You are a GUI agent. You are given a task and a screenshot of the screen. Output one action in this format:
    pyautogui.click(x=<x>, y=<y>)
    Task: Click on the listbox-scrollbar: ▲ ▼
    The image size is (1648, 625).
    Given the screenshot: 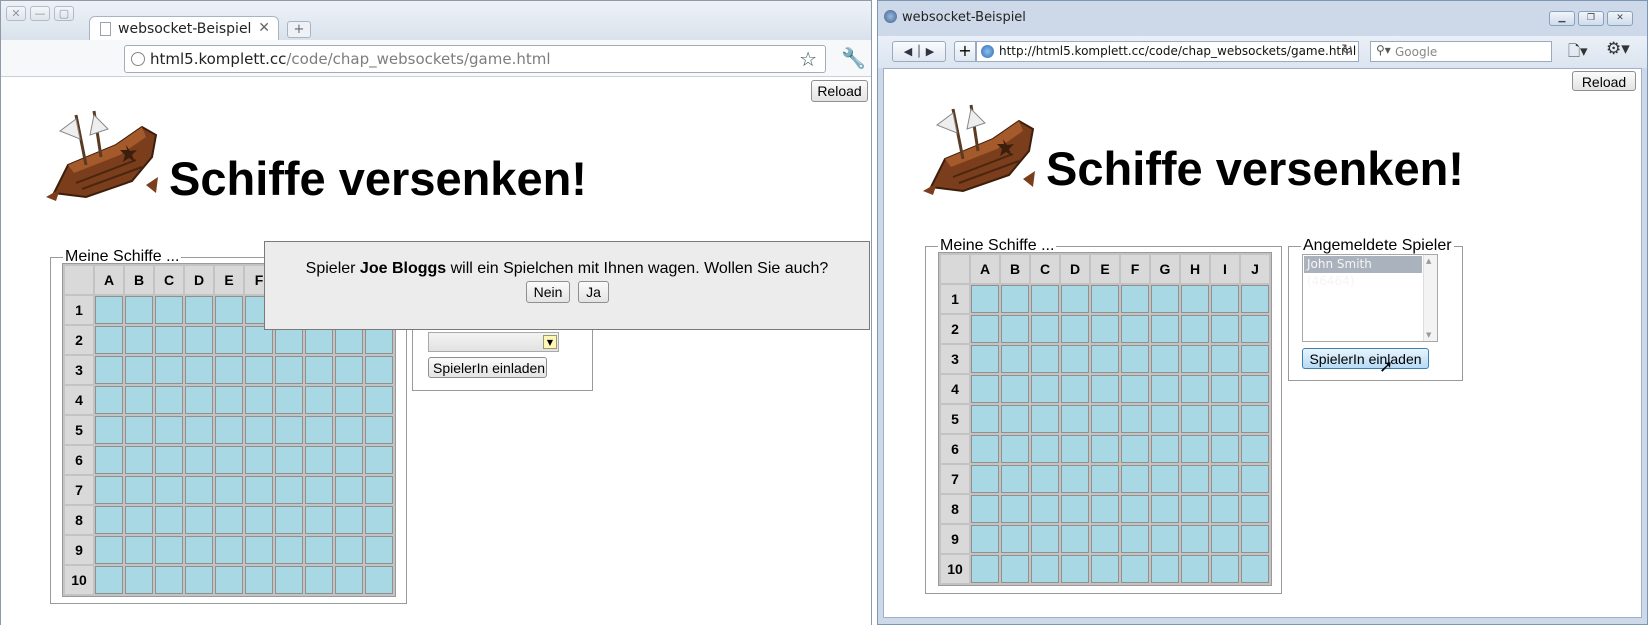 What is the action you would take?
    pyautogui.click(x=1430, y=298)
    